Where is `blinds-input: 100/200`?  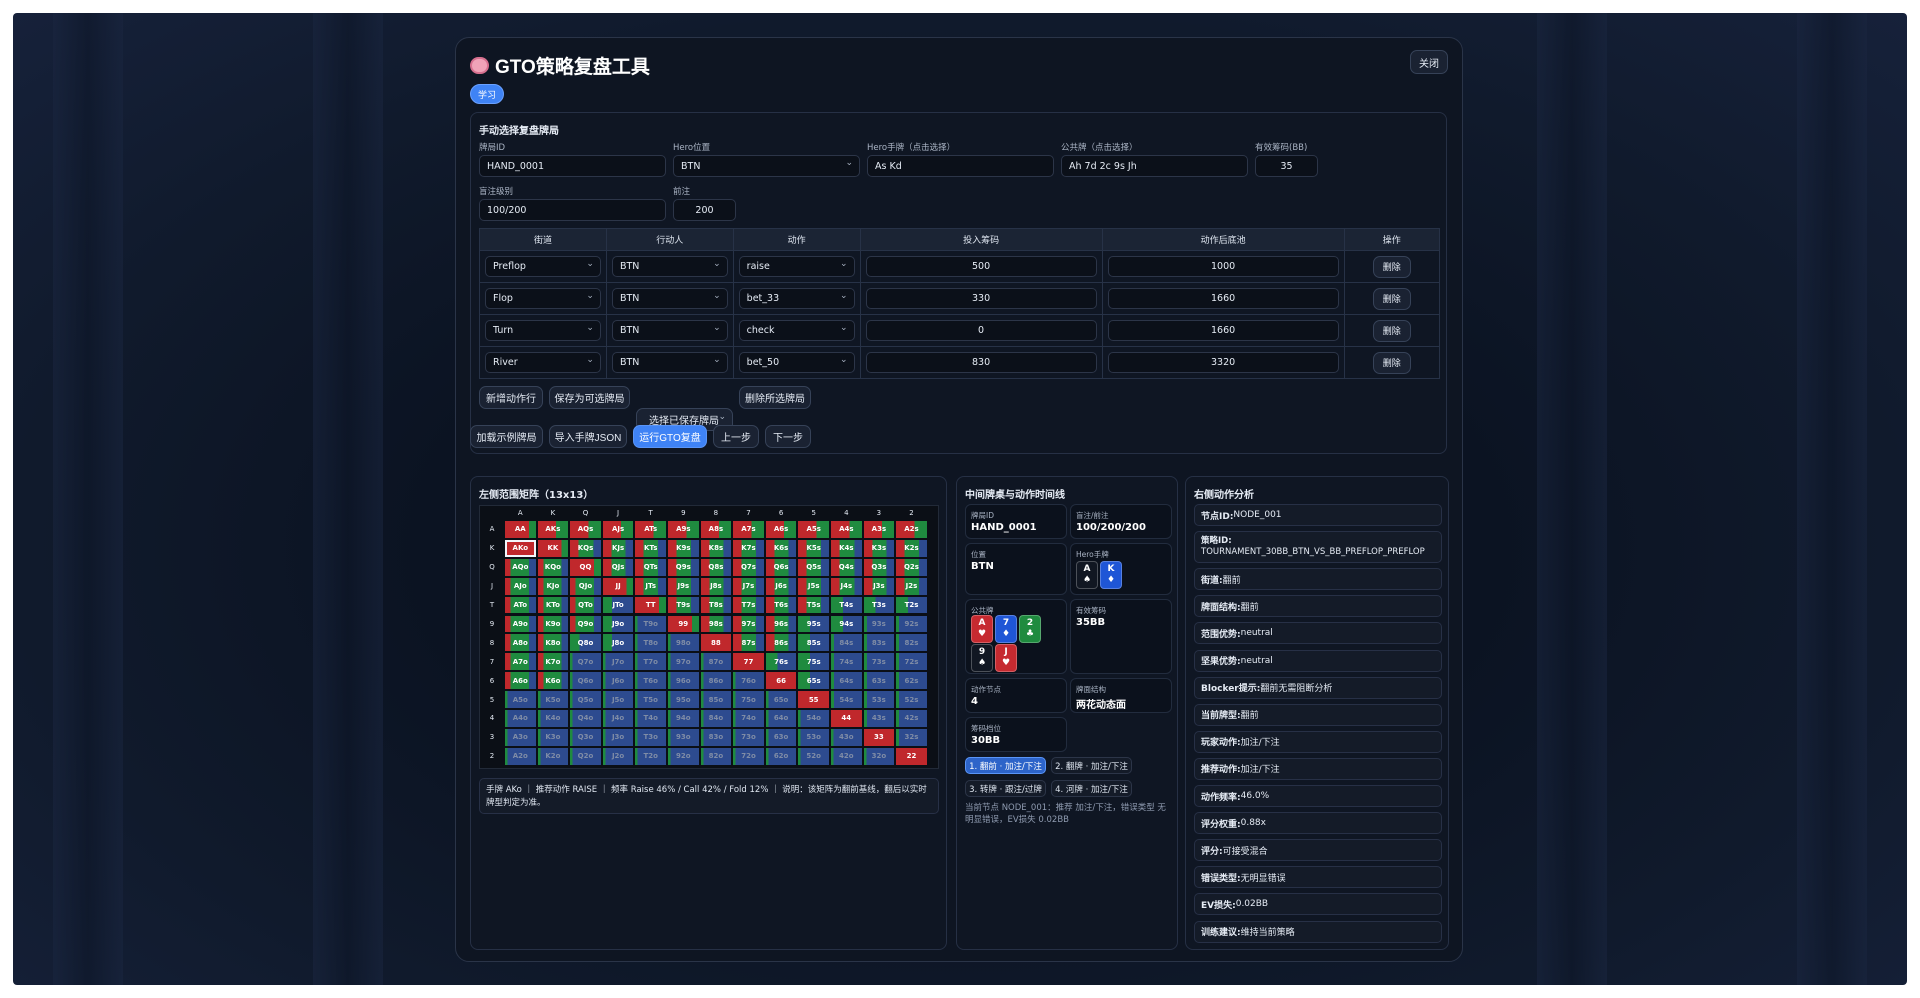 blinds-input: 100/200 is located at coordinates (572, 210).